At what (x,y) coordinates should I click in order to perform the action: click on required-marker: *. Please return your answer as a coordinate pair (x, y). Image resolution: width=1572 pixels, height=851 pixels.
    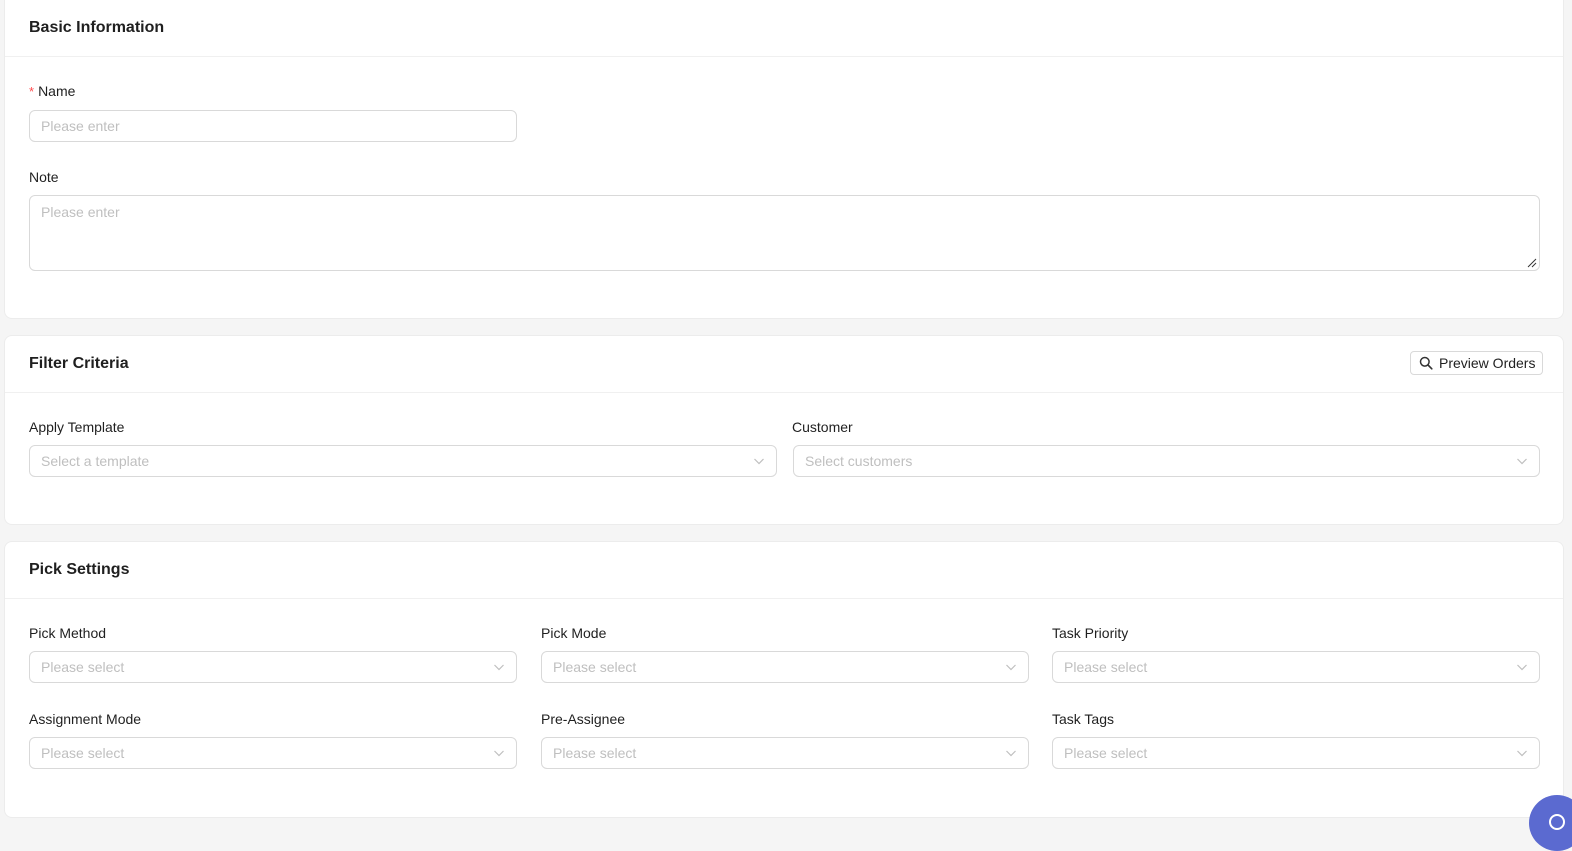
    Looking at the image, I should click on (32, 91).